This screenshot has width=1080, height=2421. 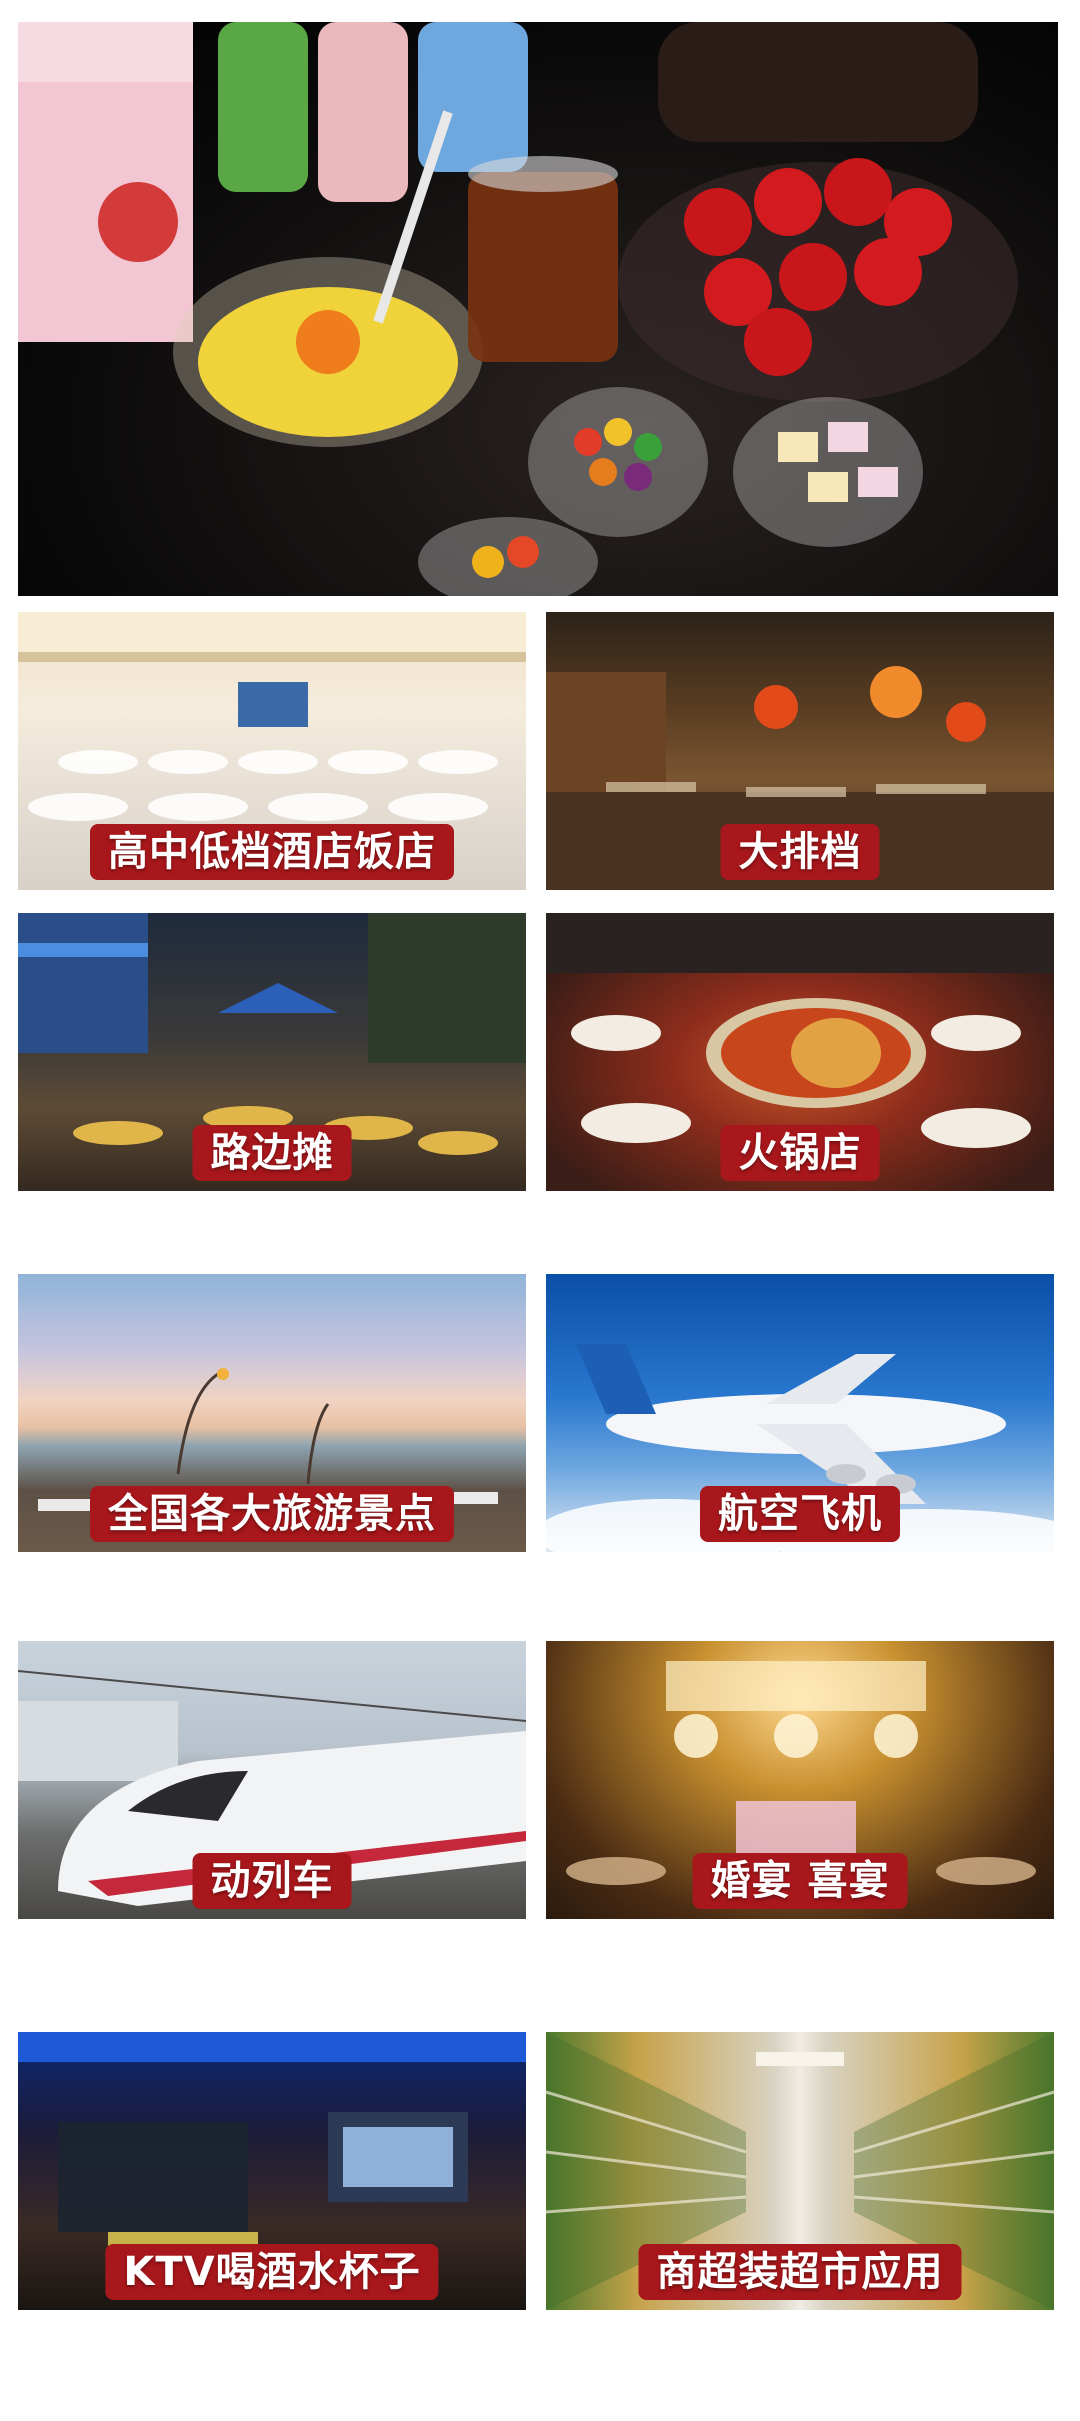 I want to click on tile-hotpot-restaurant: 火锅店, so click(x=800, y=1052).